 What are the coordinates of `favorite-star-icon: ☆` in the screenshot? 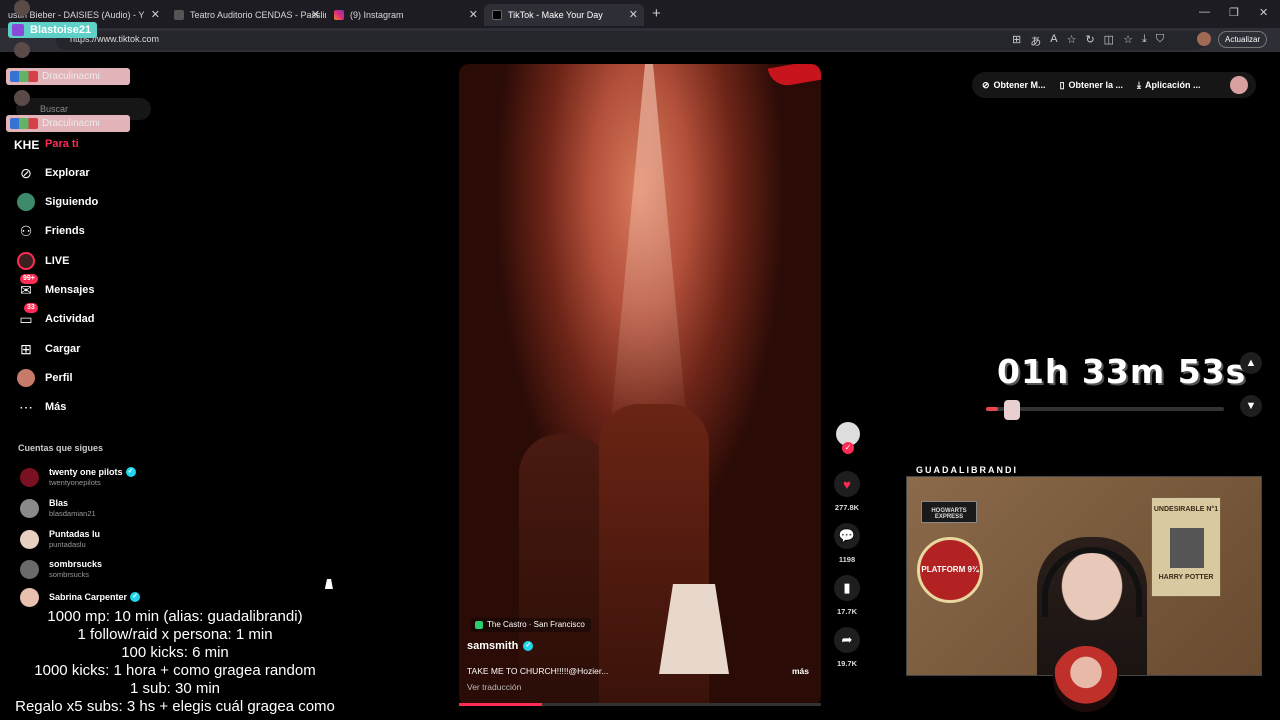 It's located at (1072, 41).